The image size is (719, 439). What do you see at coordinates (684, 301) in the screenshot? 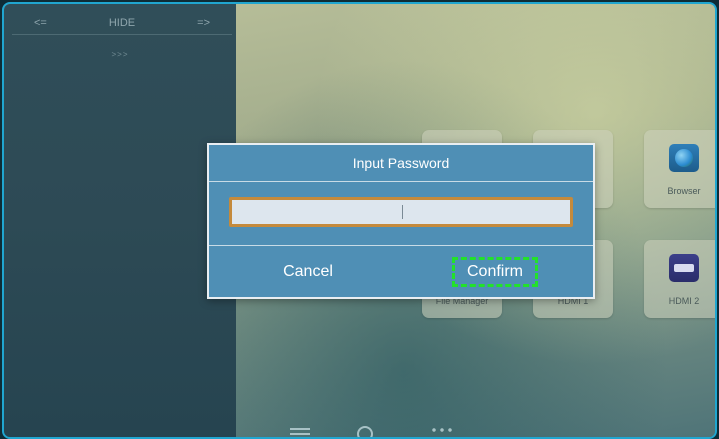
I see `tile-label-hdmi-2: HDMI 2` at bounding box center [684, 301].